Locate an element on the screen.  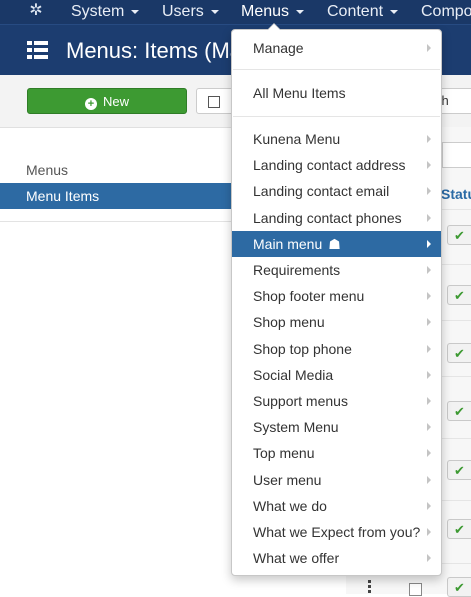
page-title: Menus: Items (Ma is located at coordinates (154, 50).